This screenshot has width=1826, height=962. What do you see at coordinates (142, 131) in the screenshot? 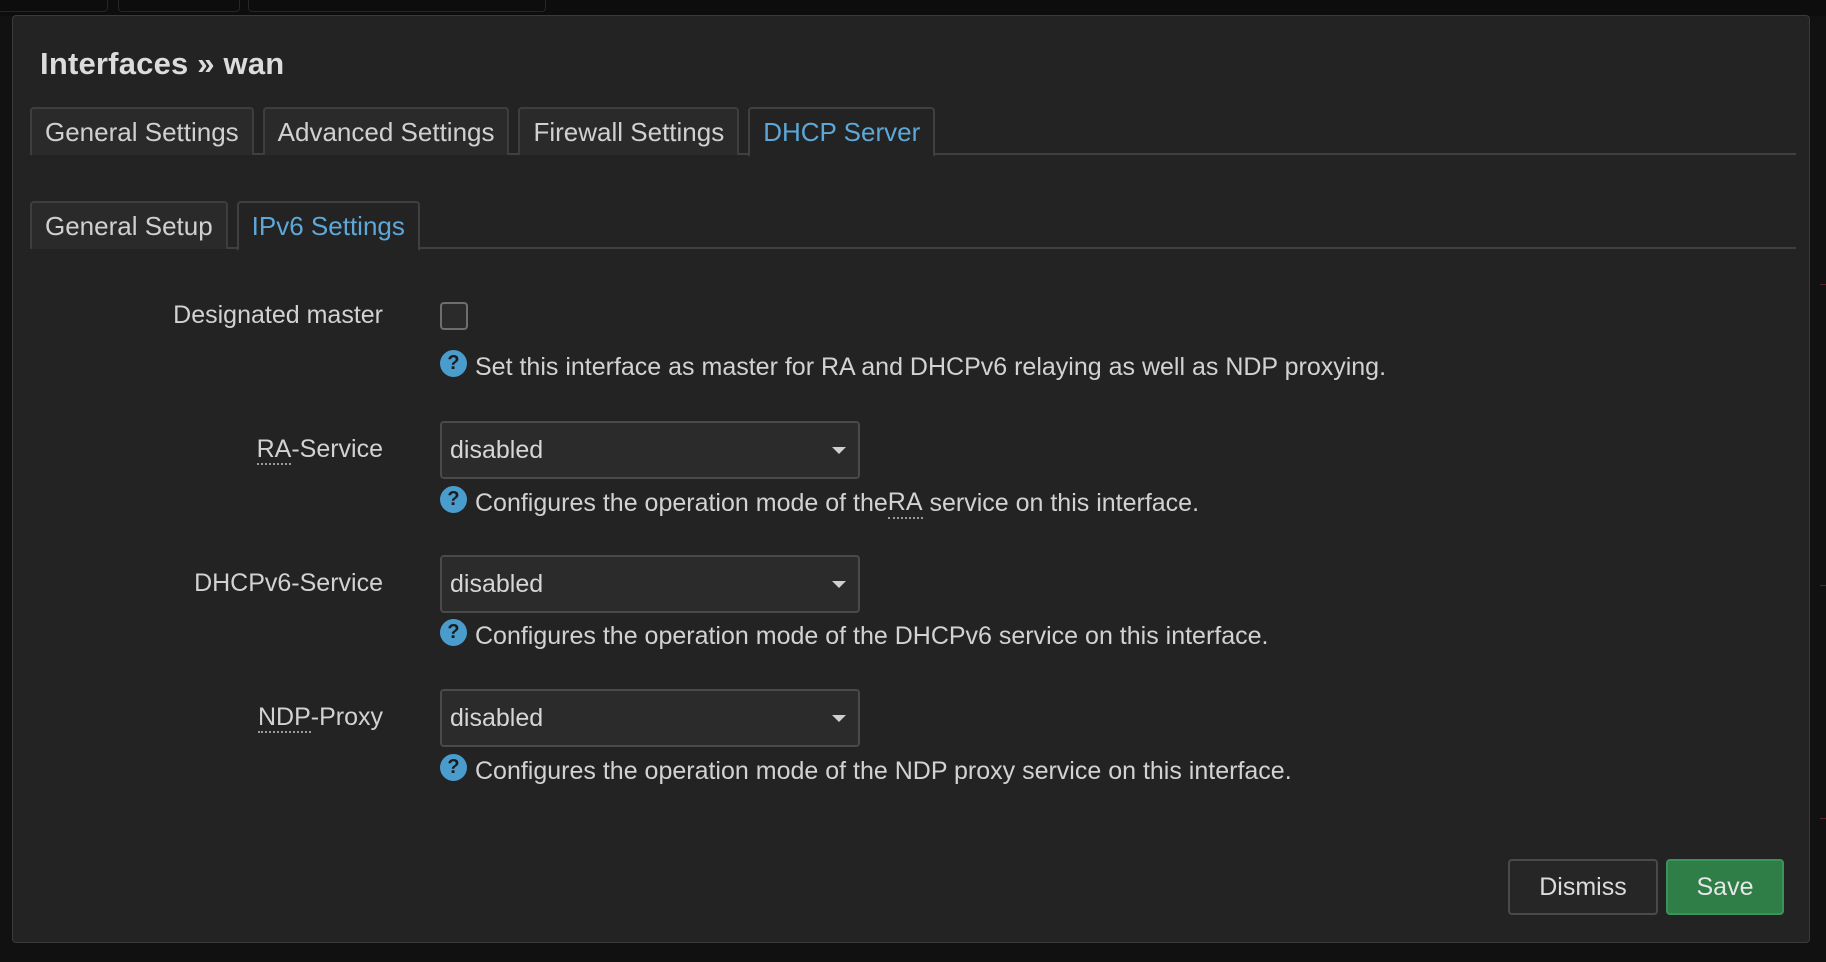
I see `tab-general-settings: General Settings` at bounding box center [142, 131].